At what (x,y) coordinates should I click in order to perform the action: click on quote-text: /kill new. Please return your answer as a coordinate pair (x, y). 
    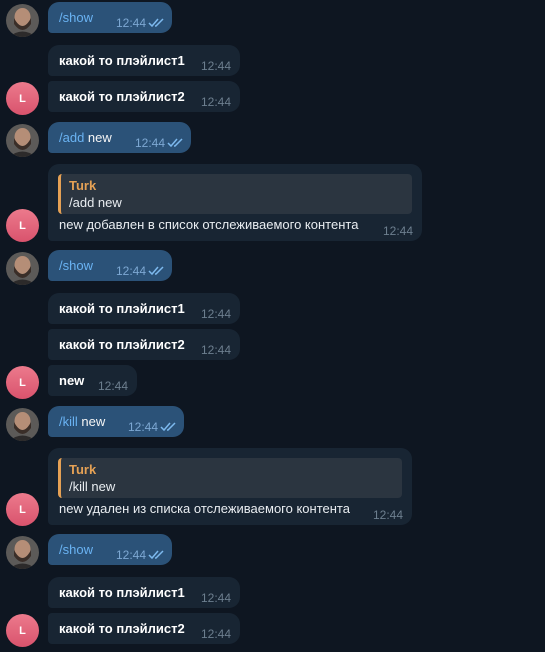
    Looking at the image, I should click on (92, 486).